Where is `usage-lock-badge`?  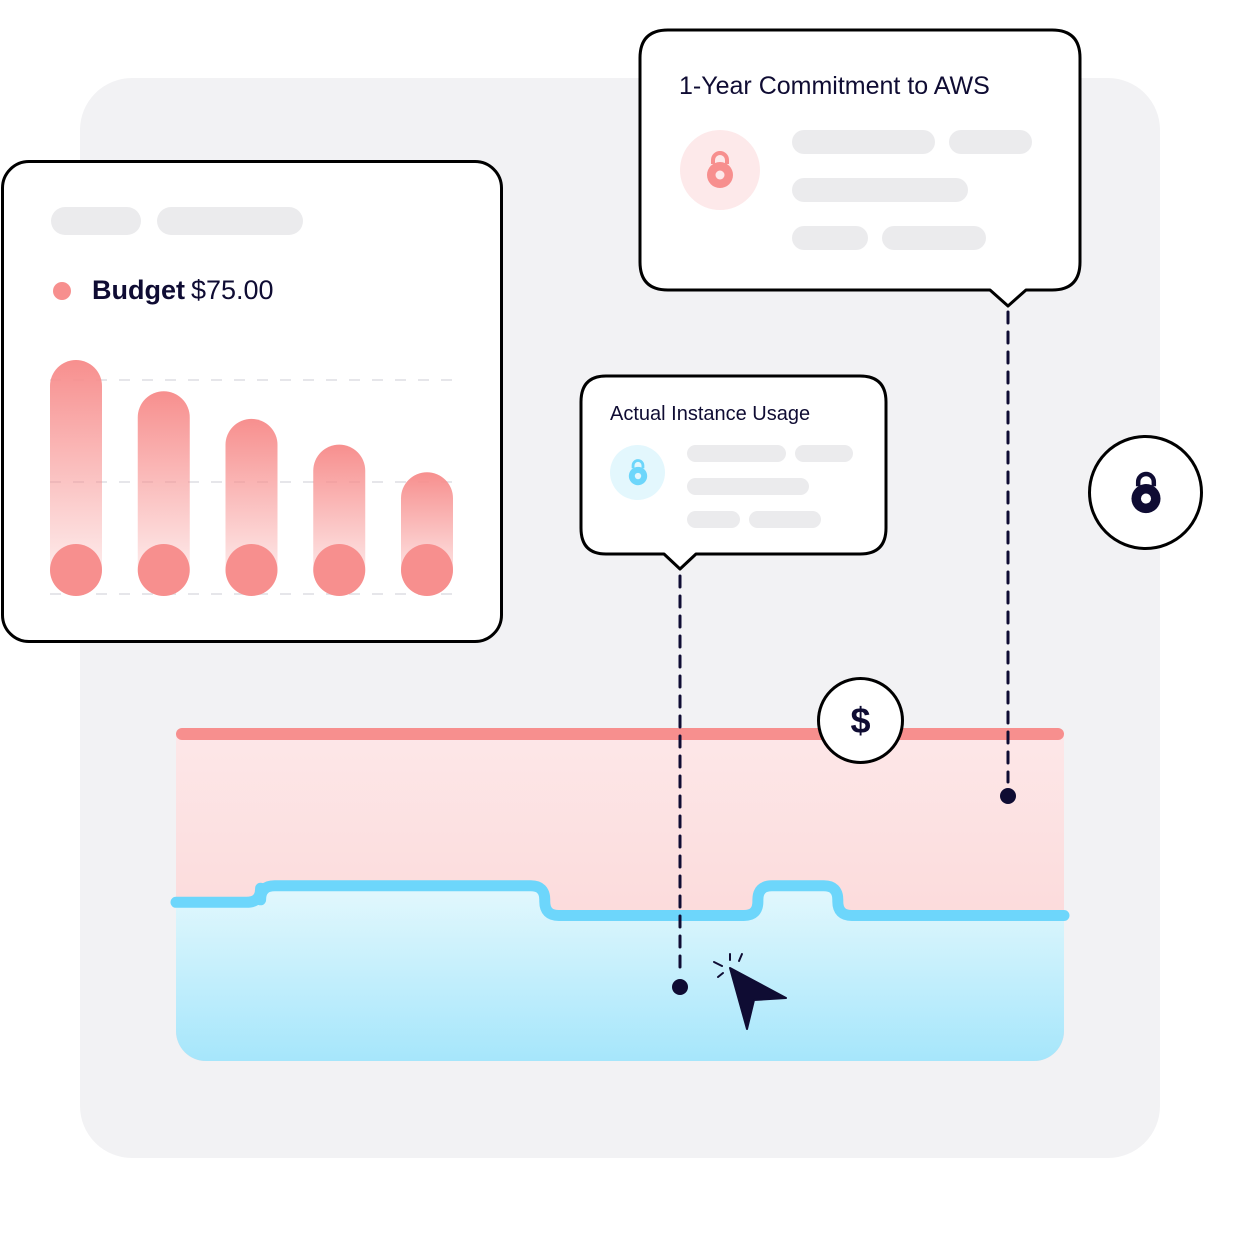 usage-lock-badge is located at coordinates (637, 472).